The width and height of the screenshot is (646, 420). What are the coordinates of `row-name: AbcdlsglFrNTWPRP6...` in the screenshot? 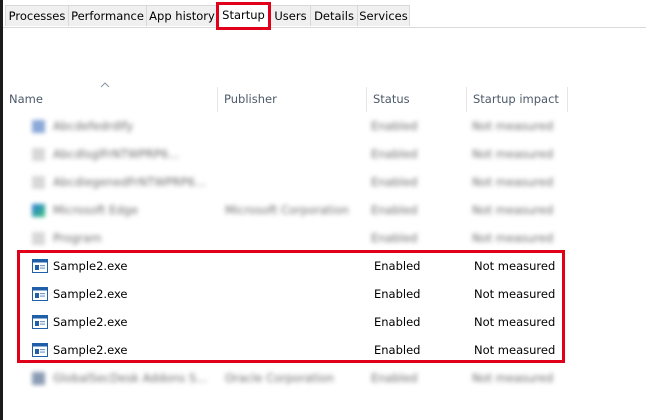 It's located at (116, 154).